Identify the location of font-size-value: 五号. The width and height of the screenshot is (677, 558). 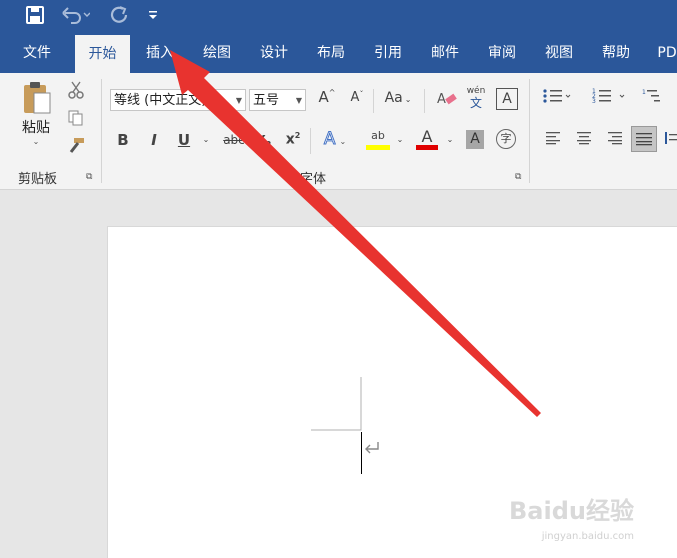
(266, 100).